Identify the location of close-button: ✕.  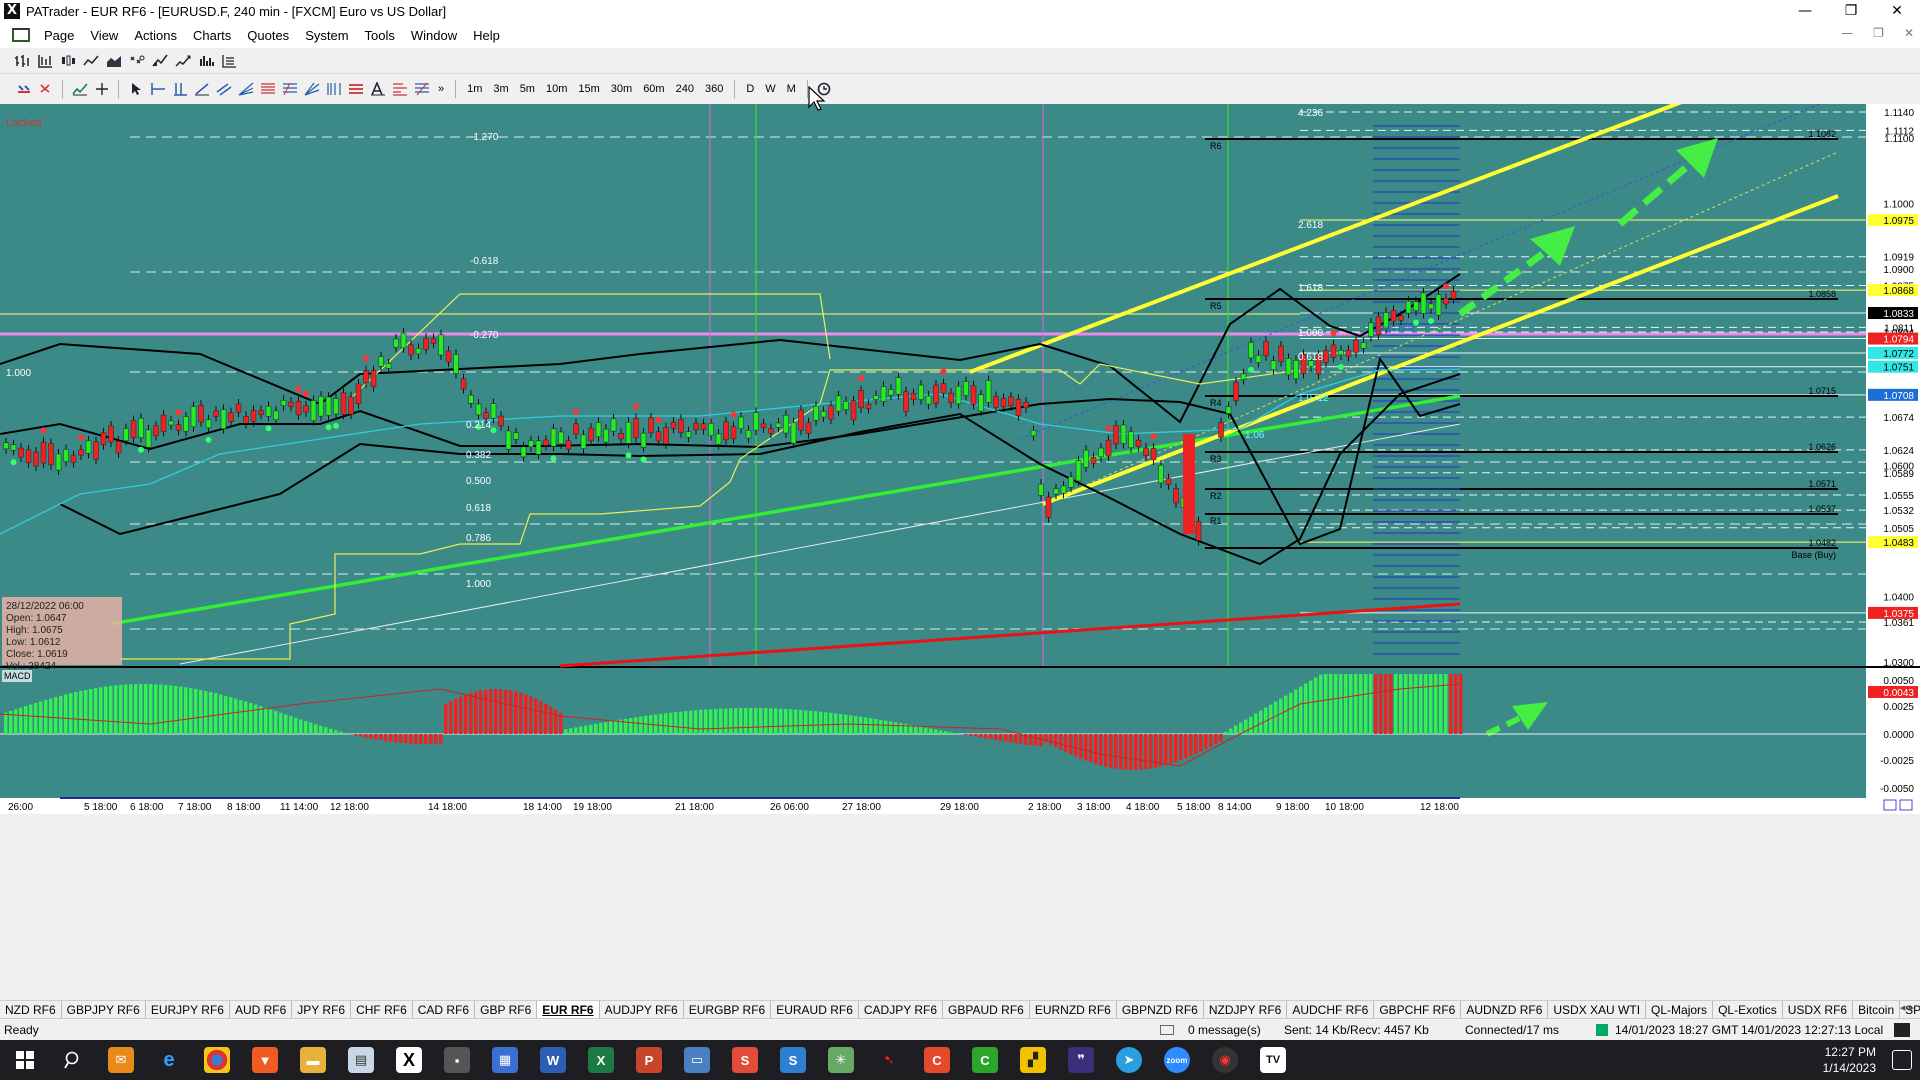
(1897, 11).